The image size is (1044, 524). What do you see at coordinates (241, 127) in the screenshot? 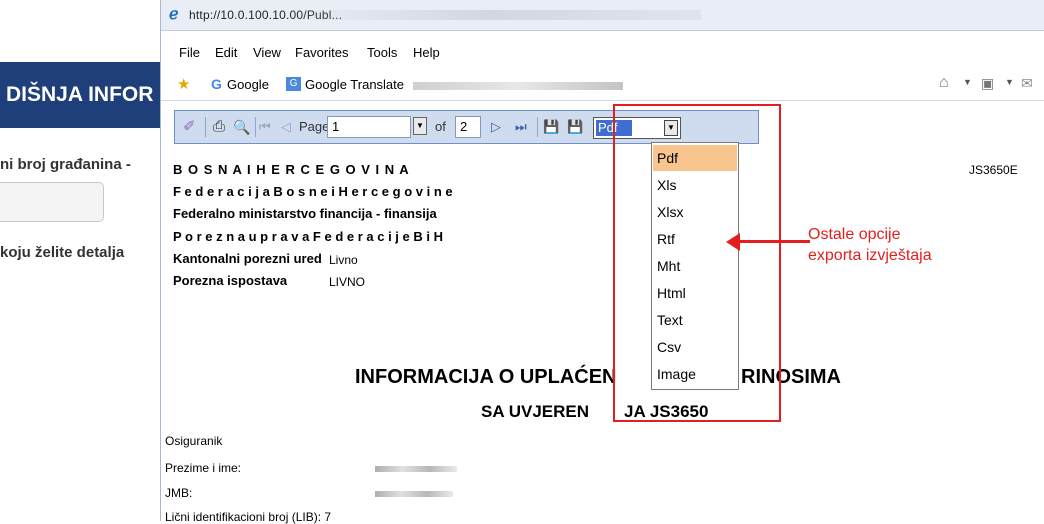
I see `print-preview-icon: 🔍` at bounding box center [241, 127].